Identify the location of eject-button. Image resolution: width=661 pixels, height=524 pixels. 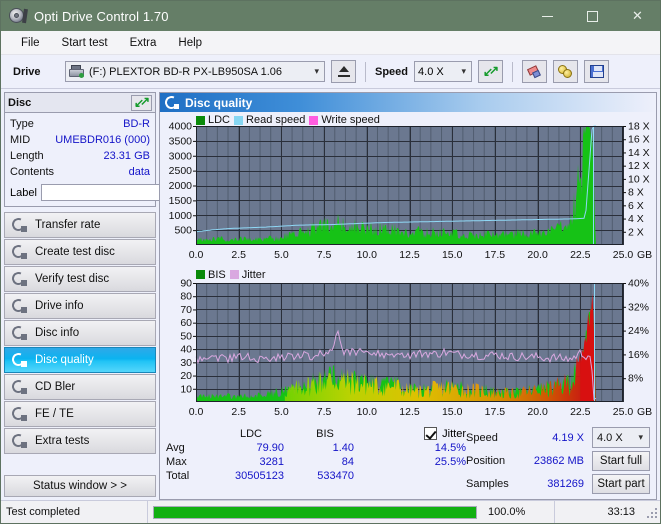
(343, 71).